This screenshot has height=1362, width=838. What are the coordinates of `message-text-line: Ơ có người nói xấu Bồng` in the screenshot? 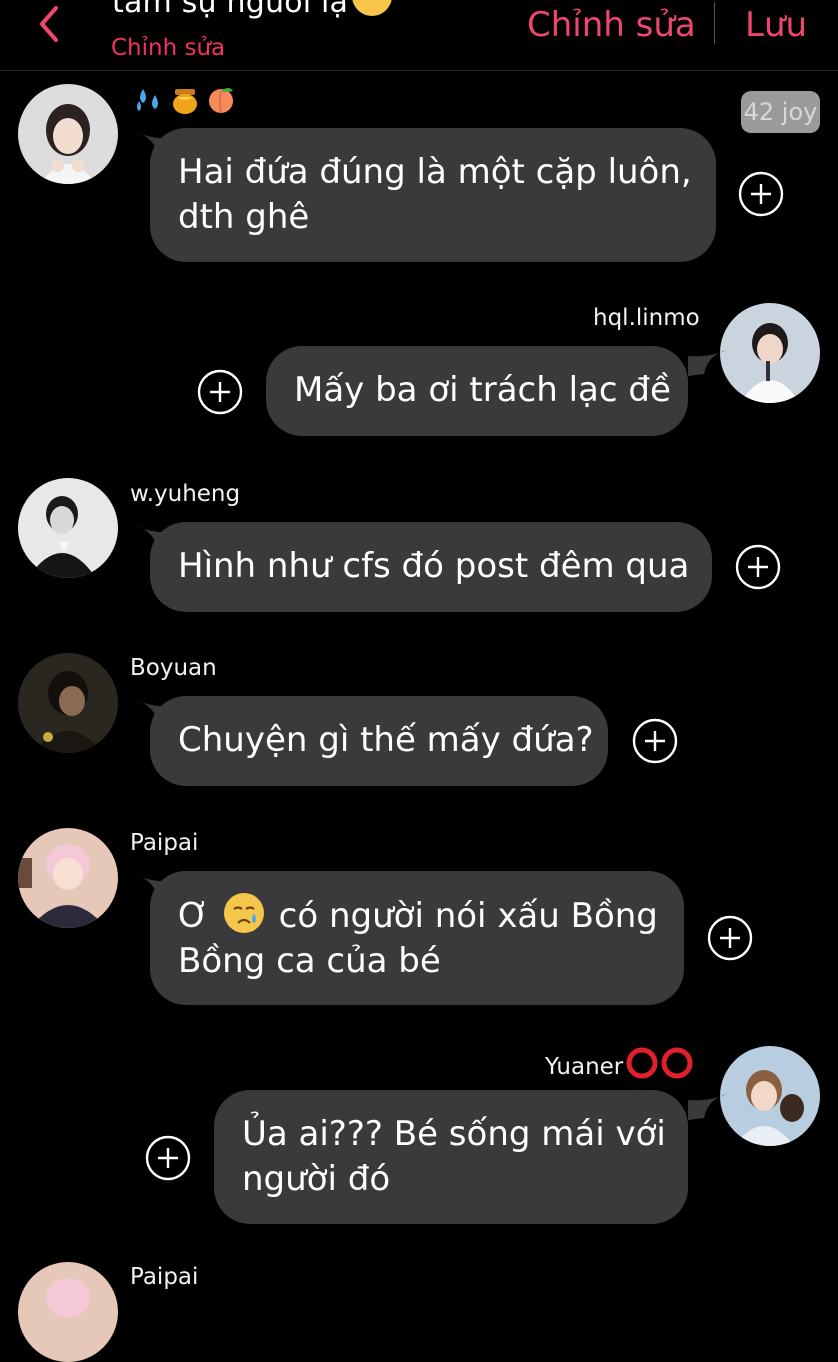 It's located at (418, 916).